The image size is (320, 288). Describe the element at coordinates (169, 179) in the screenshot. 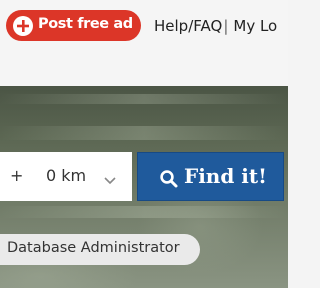

I see `search-icon` at that location.